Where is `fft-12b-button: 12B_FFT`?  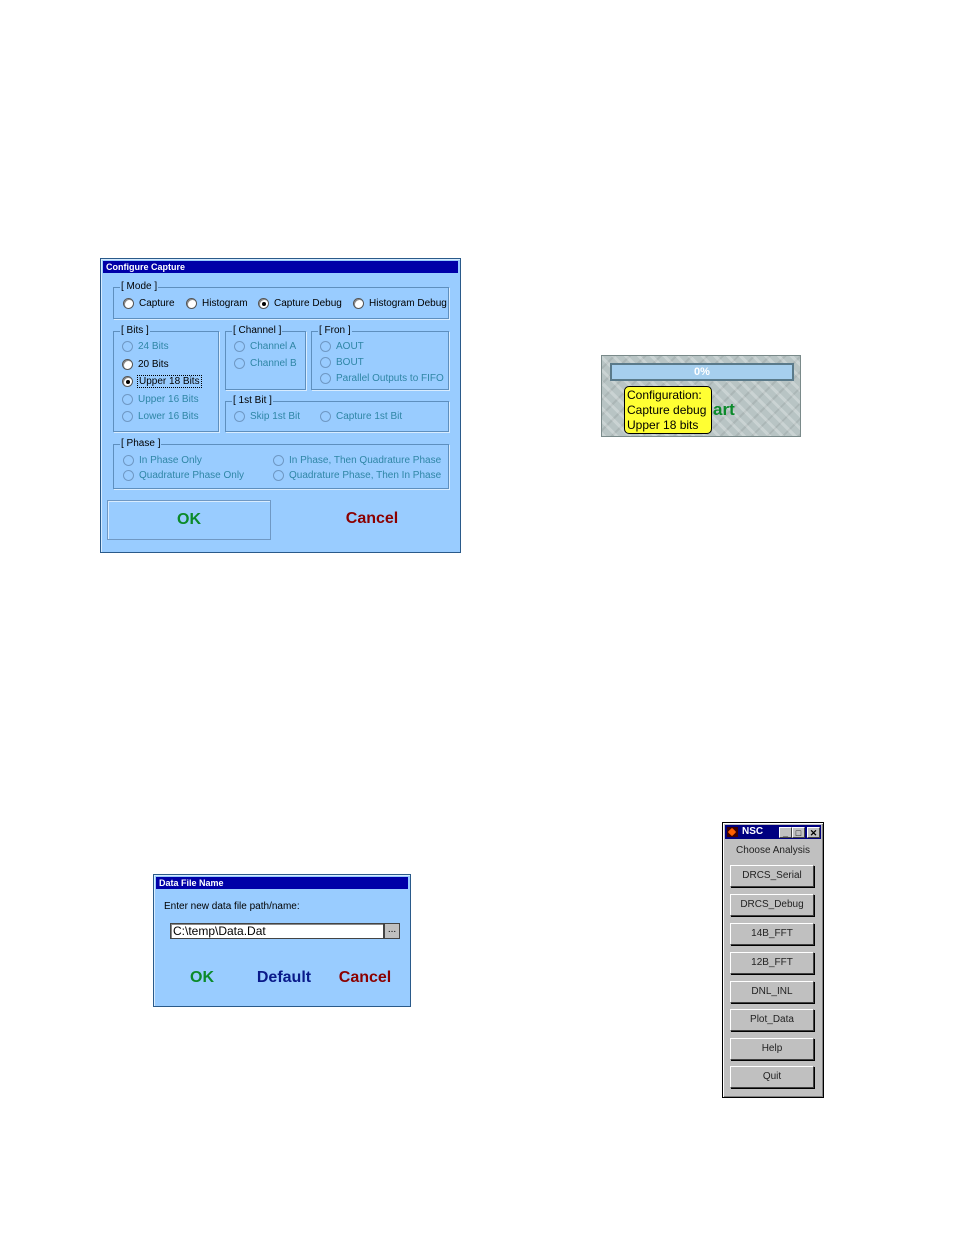
fft-12b-button: 12B_FFT is located at coordinates (772, 963).